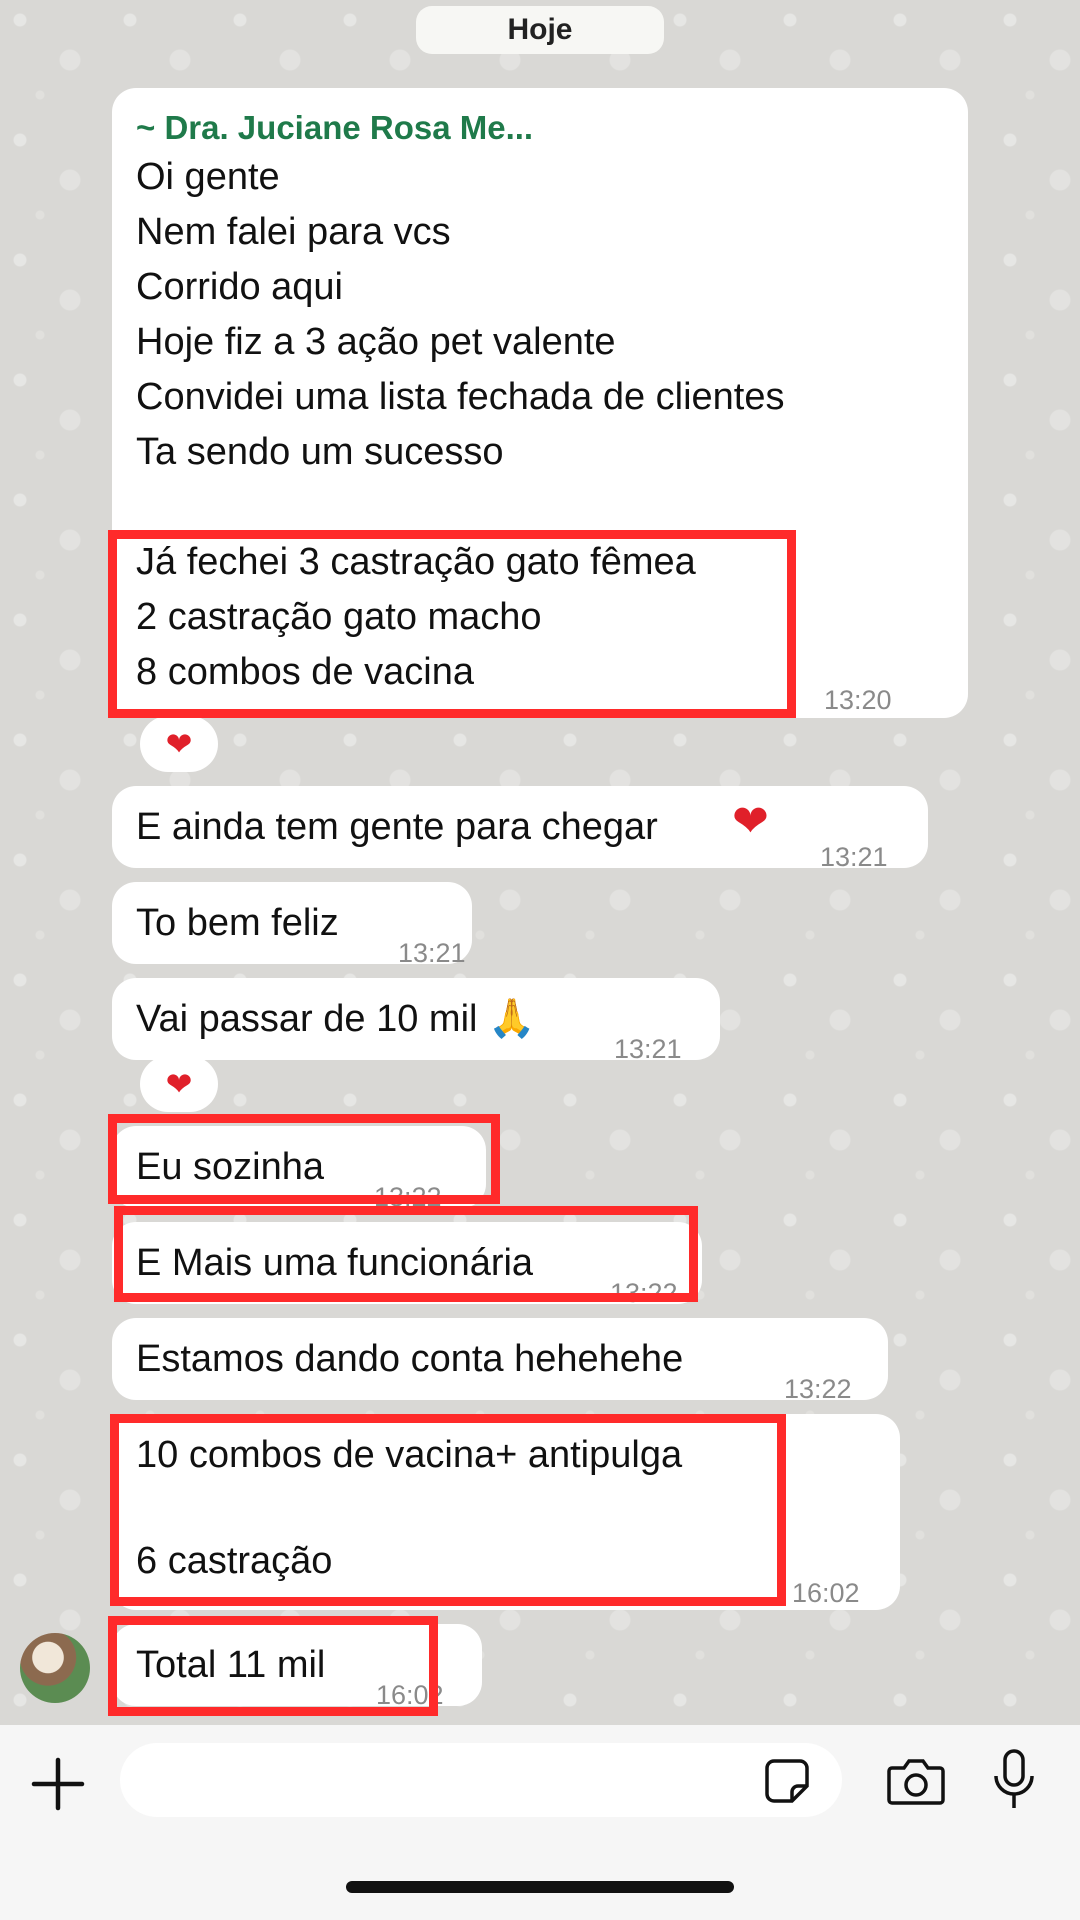 This screenshot has width=1080, height=1920. Describe the element at coordinates (481, 1780) in the screenshot. I see `message-input` at that location.